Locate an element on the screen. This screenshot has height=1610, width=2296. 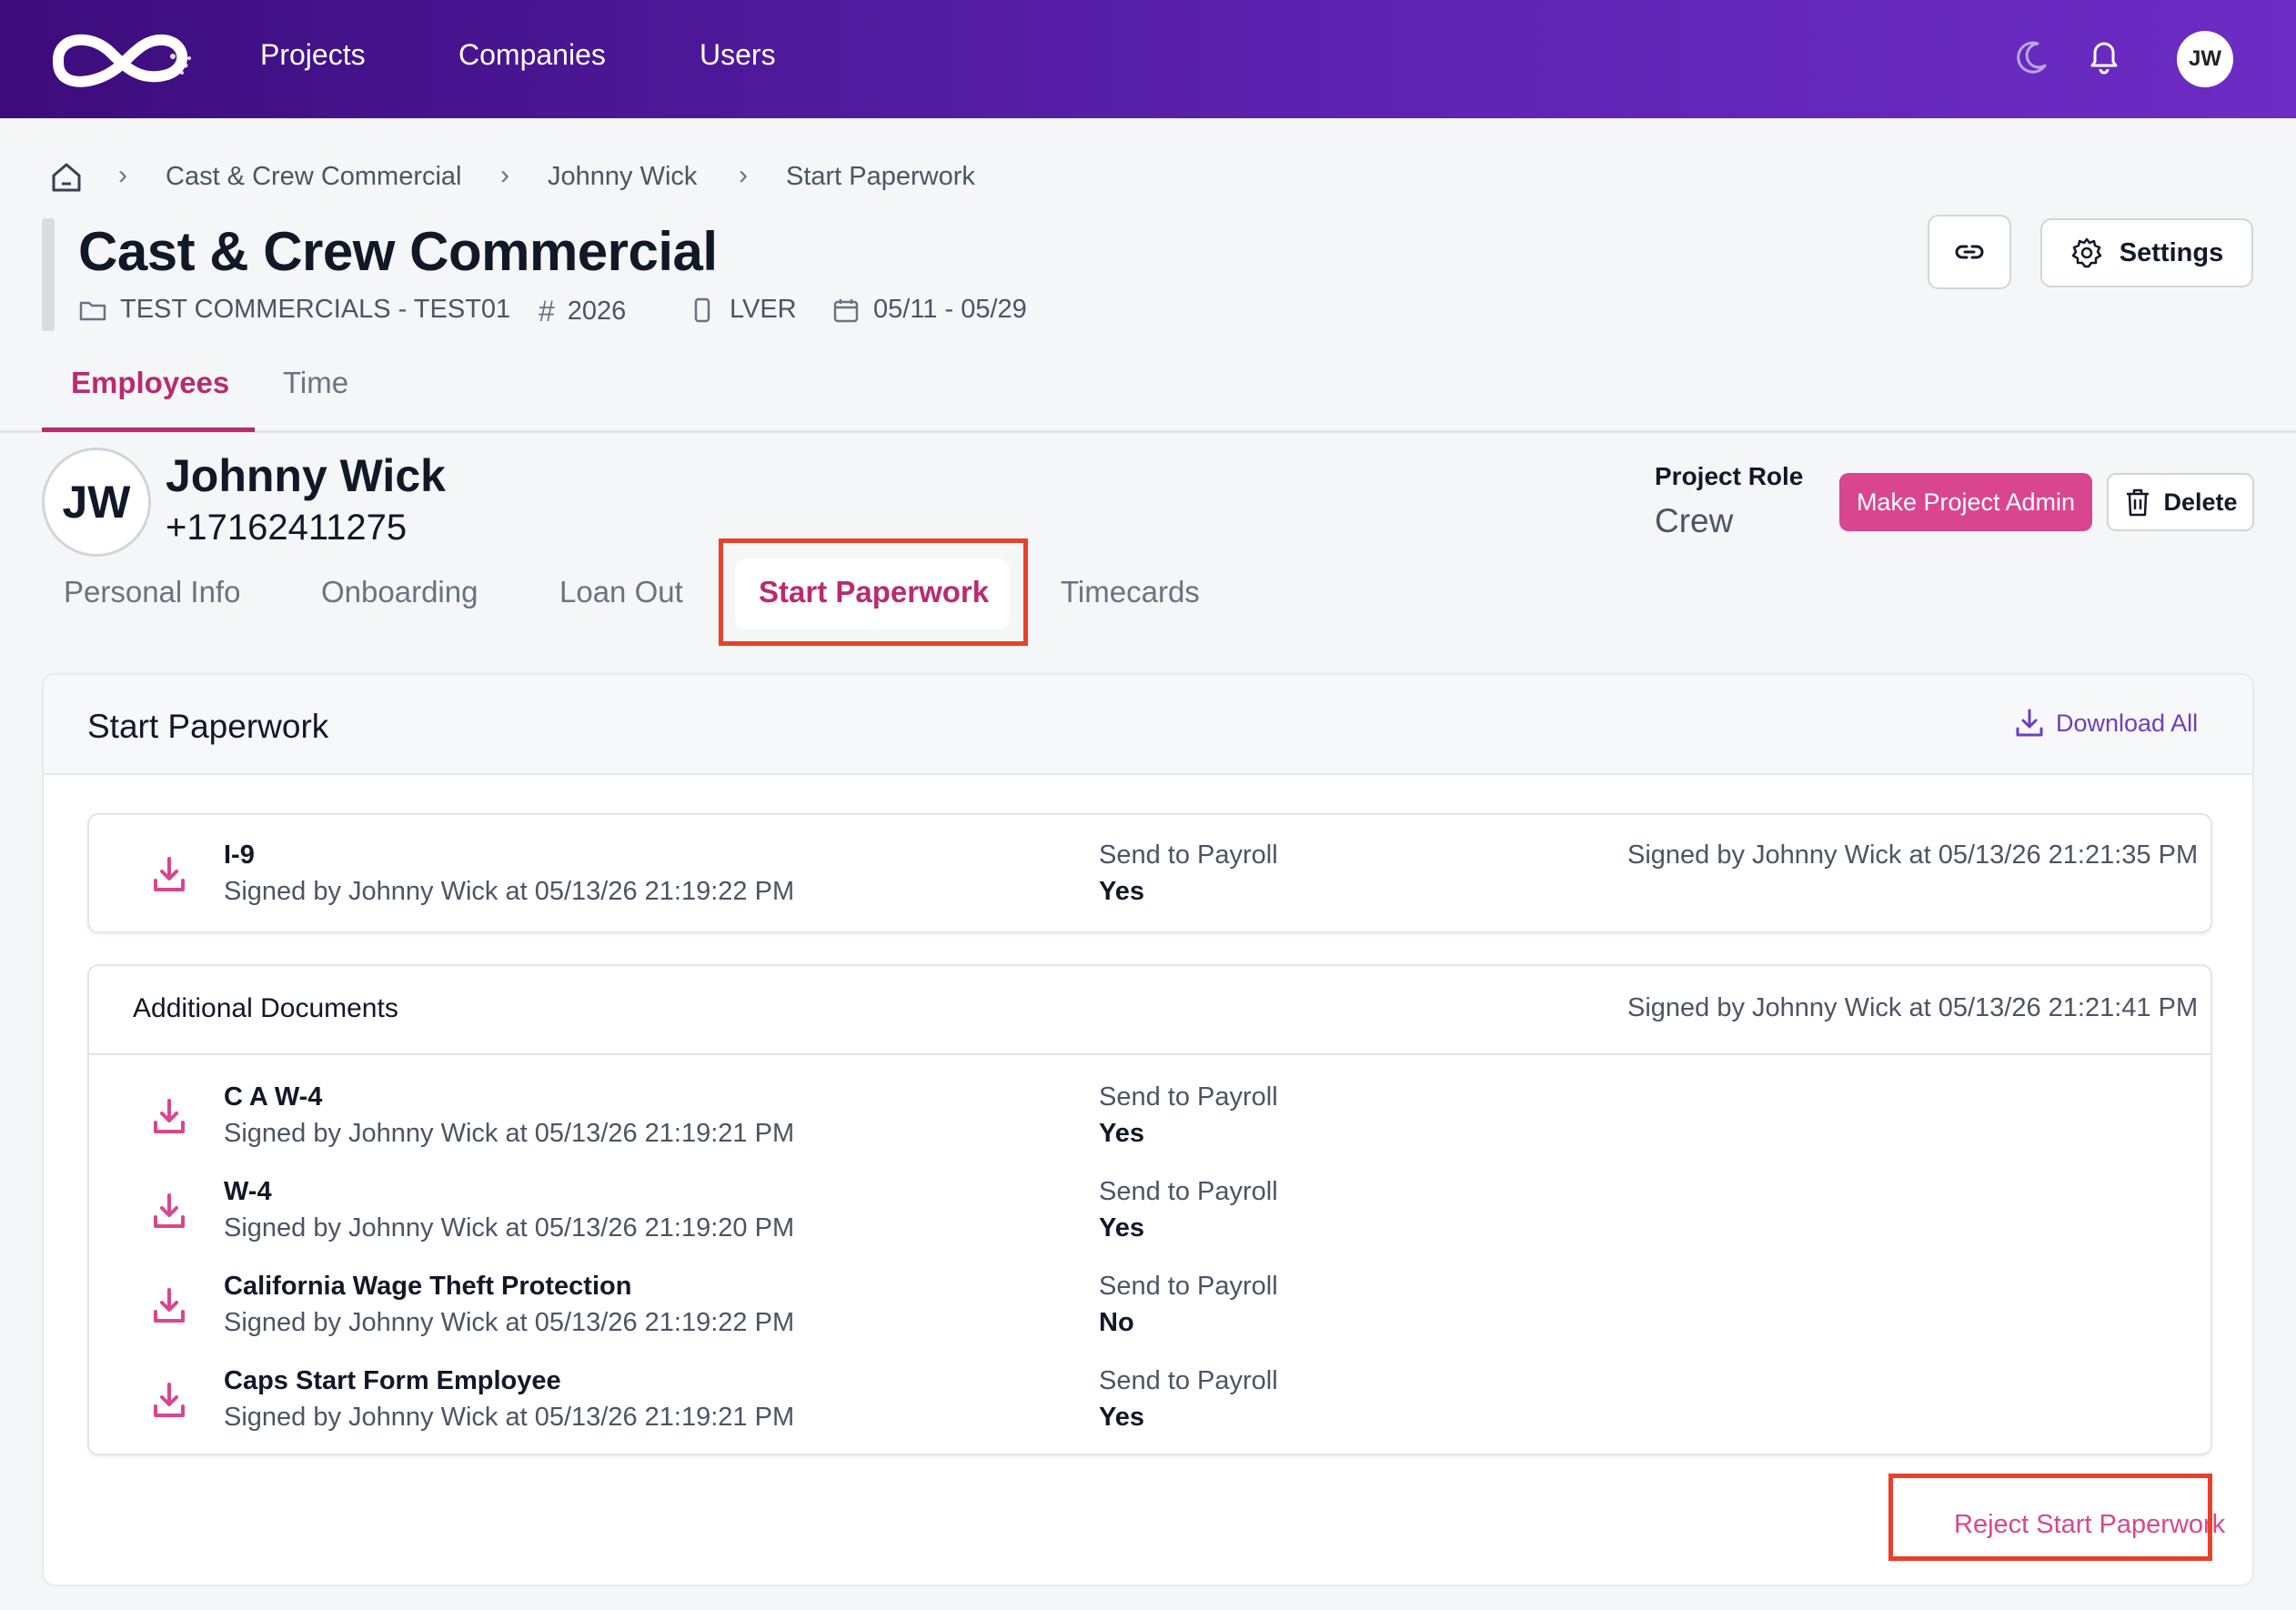
document-name: Caps Start Form Employee is located at coordinates (392, 1380).